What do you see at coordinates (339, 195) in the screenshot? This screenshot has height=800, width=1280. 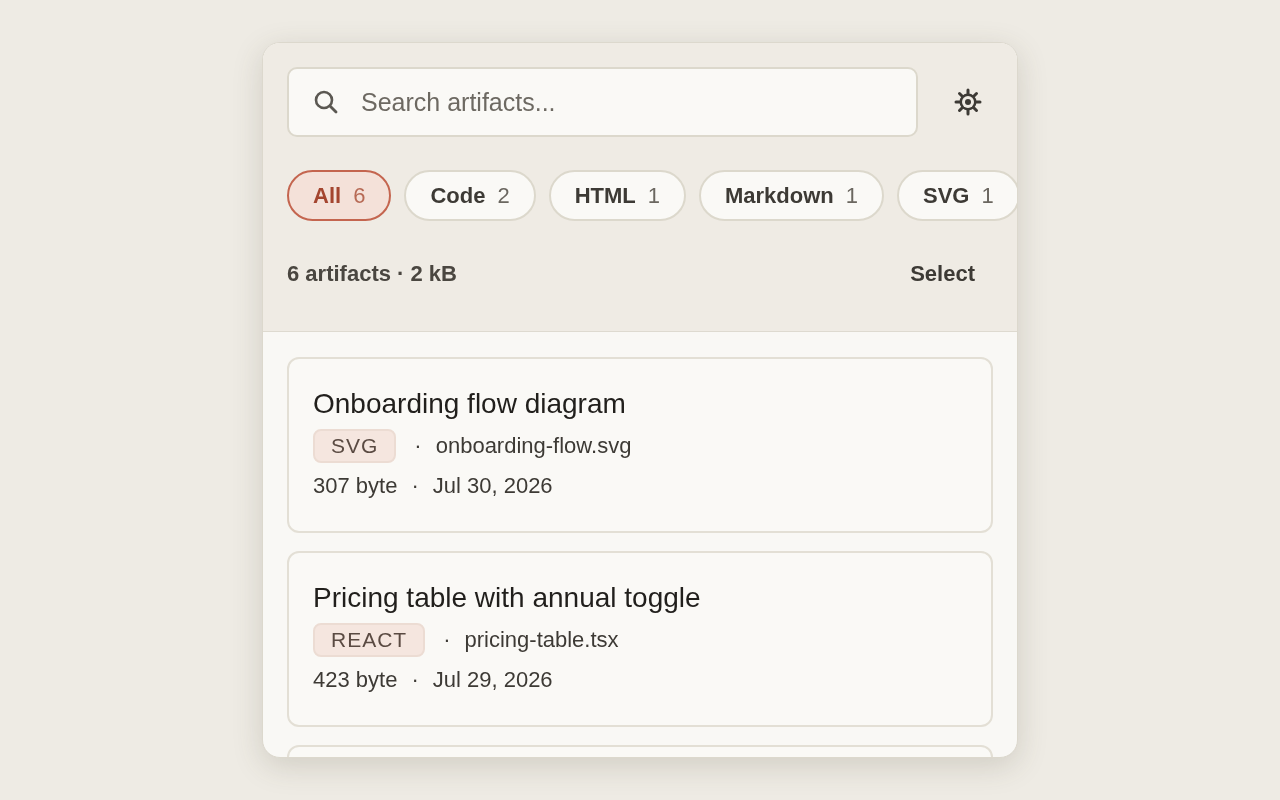 I see `filter-chip: All 6` at bounding box center [339, 195].